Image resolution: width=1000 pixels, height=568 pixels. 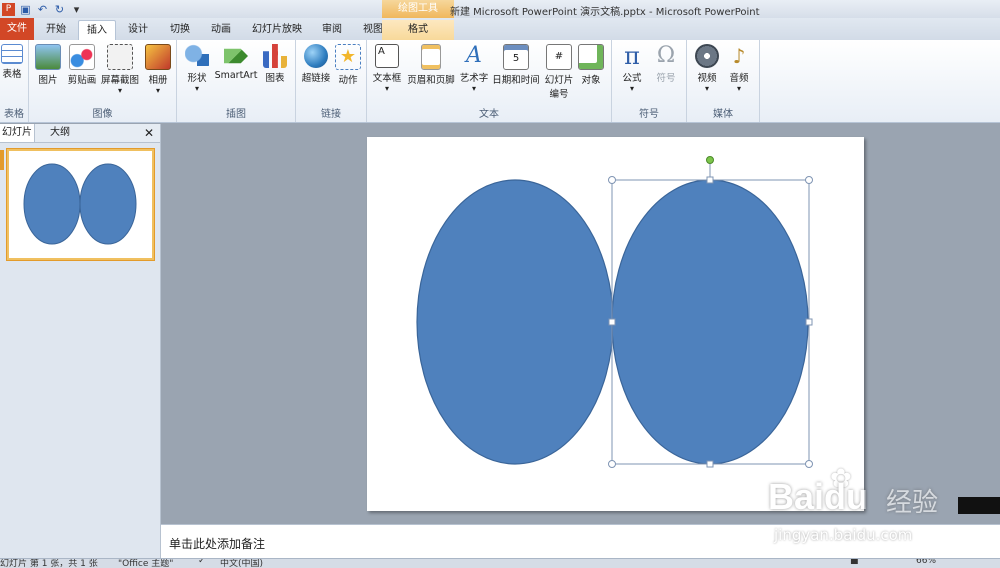 What do you see at coordinates (707, 68) in the screenshot?
I see `video-button: 视频 ▾` at bounding box center [707, 68].